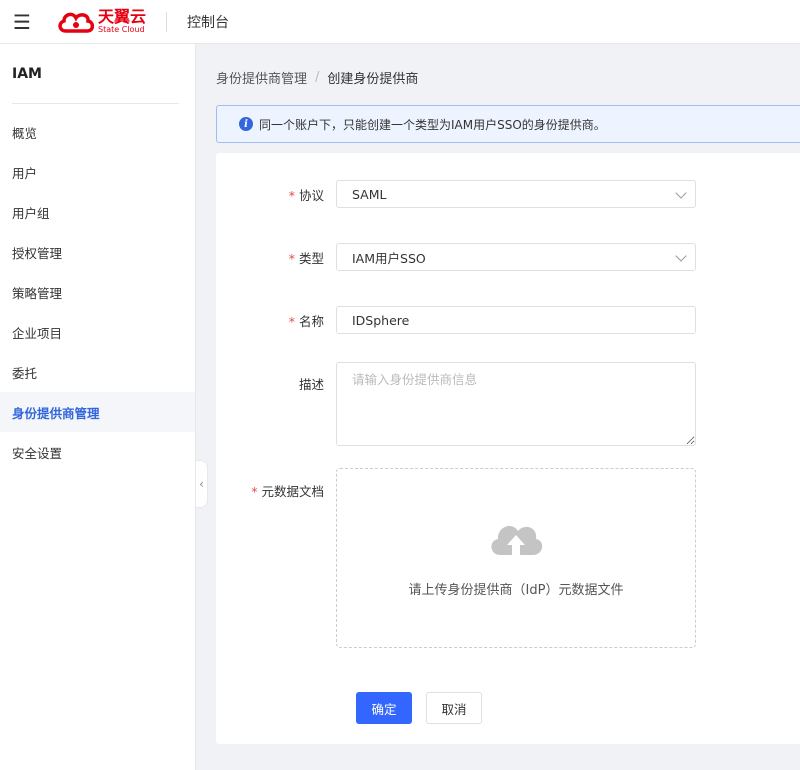 The image size is (800, 770). Describe the element at coordinates (381, 320) in the screenshot. I see `name-value: IDSphere` at that location.